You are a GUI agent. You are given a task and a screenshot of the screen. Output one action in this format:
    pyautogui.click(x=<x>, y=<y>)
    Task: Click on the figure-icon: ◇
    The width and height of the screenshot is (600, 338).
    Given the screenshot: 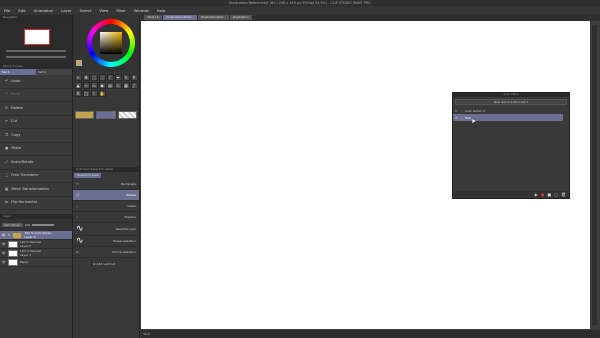 What is the action you would take?
    pyautogui.click(x=118, y=85)
    